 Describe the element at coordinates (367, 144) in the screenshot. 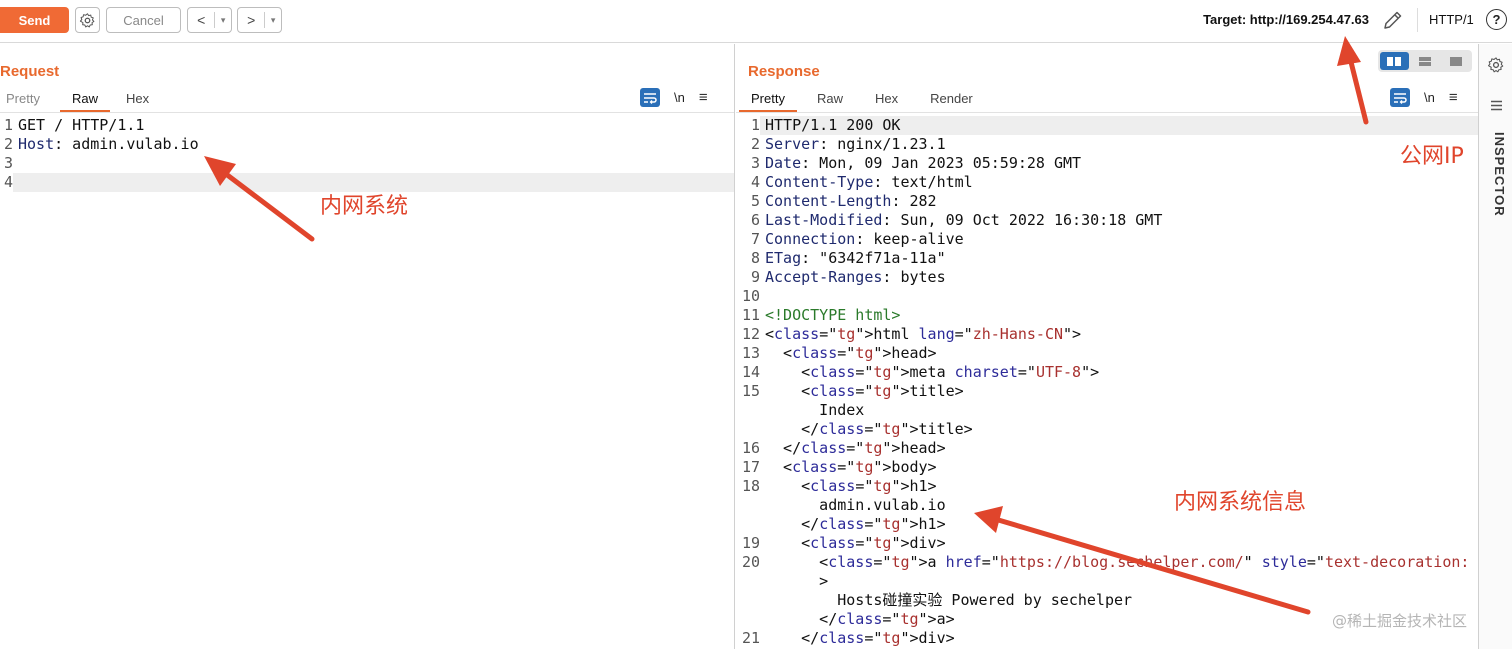

I see `code-line: 2 Host: admin.vulab.io` at that location.